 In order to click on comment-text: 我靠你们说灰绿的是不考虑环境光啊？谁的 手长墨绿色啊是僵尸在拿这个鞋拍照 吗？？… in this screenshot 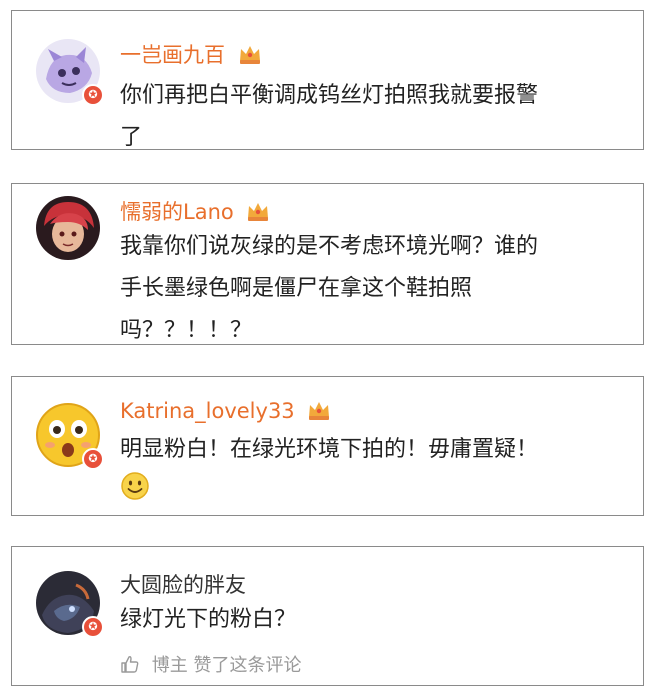, I will do `click(329, 288)`.